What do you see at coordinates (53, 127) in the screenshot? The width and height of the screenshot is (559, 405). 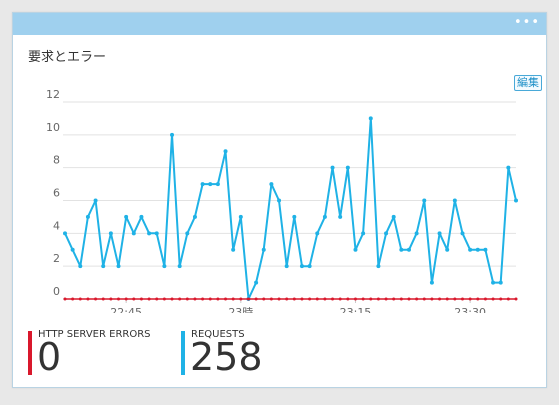 I see `y-tick-label: 10` at bounding box center [53, 127].